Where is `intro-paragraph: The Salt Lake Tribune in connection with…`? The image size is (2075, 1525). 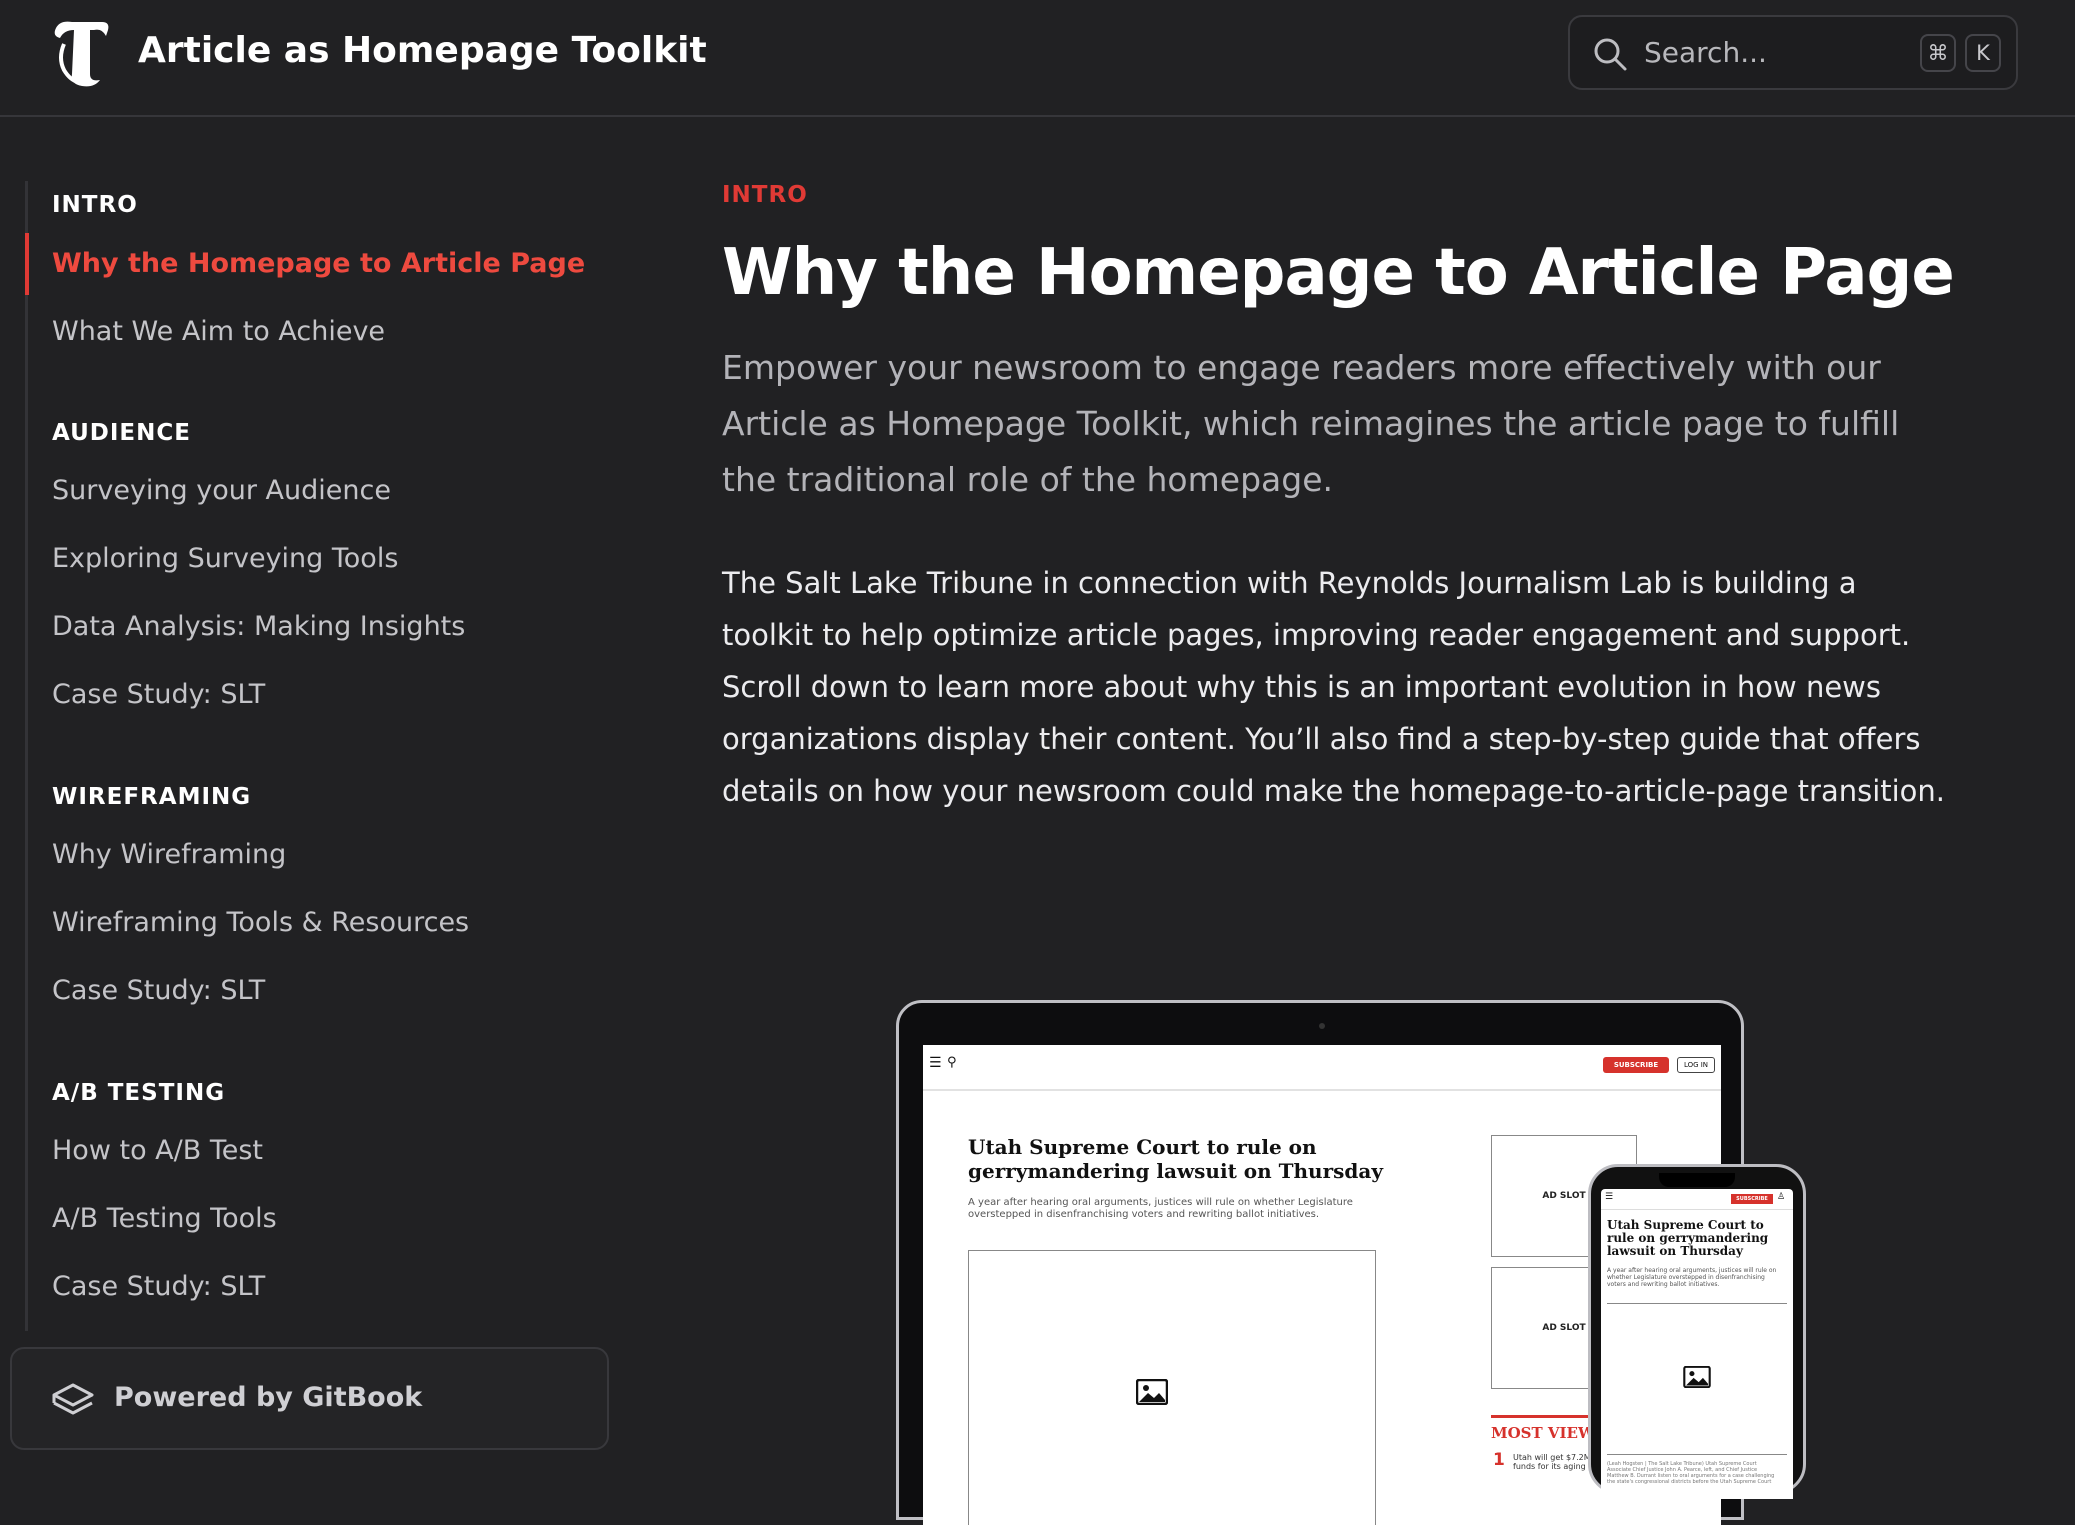 intro-paragraph: The Salt Lake Tribune in connection with… is located at coordinates (1334, 687).